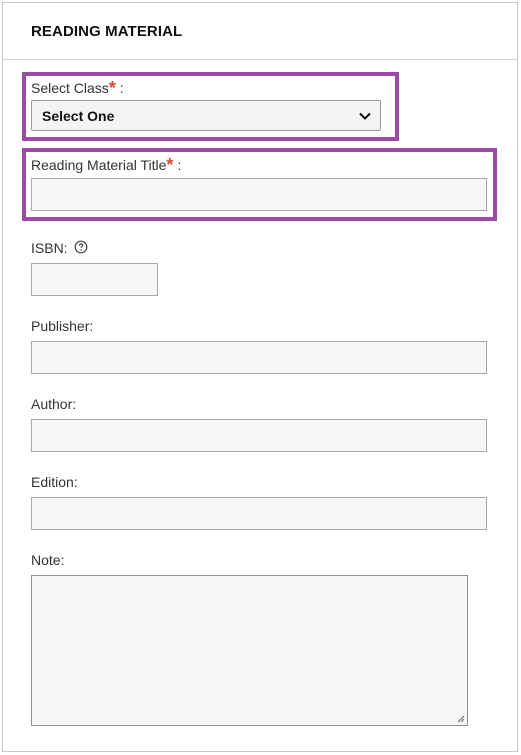  I want to click on select-class-label-text: Select Class, so click(70, 88).